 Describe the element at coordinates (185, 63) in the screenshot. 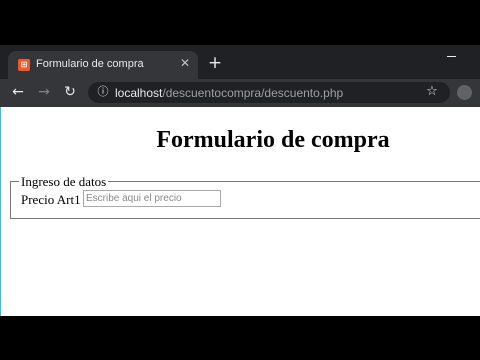

I see `close-icon: ✕` at that location.